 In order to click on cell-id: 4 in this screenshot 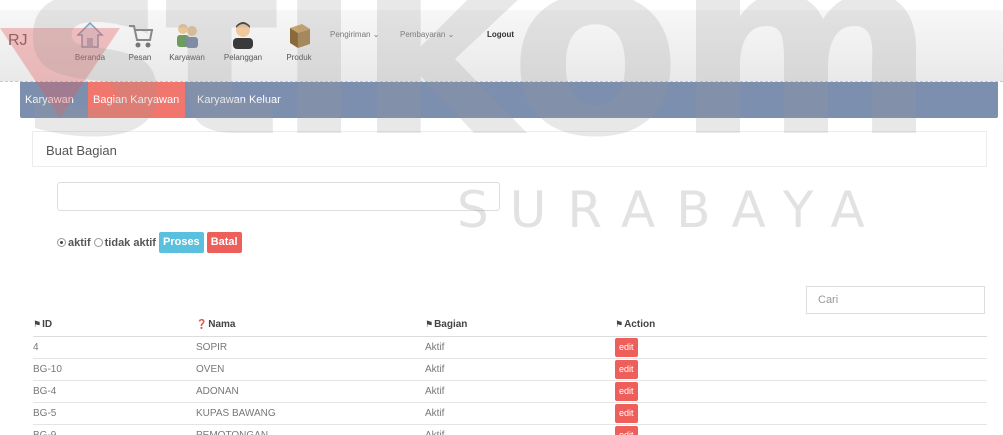, I will do `click(114, 347)`.